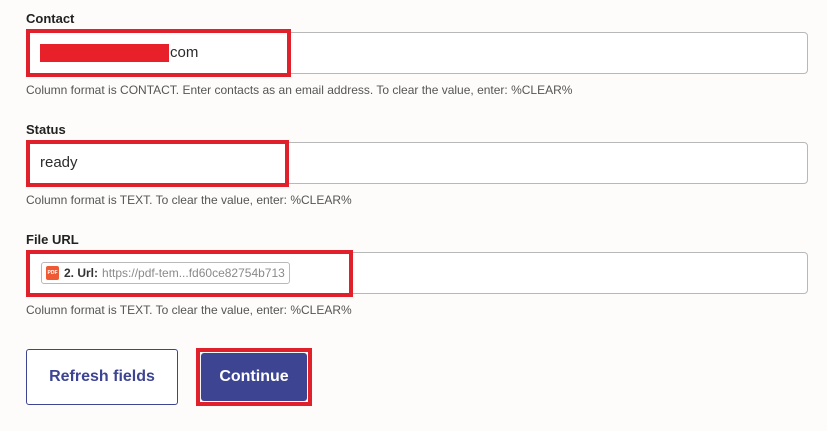 Image resolution: width=827 pixels, height=431 pixels. I want to click on chip-step-label: 2. Url:, so click(81, 273).